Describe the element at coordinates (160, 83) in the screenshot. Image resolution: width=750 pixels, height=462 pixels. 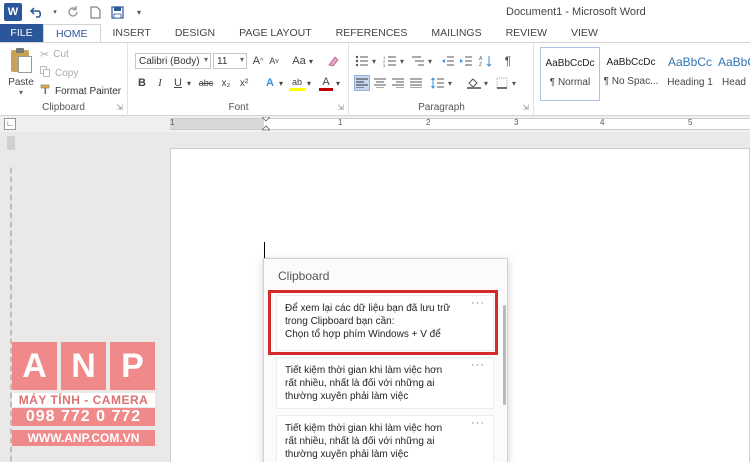
I see `italic-button: I` at that location.